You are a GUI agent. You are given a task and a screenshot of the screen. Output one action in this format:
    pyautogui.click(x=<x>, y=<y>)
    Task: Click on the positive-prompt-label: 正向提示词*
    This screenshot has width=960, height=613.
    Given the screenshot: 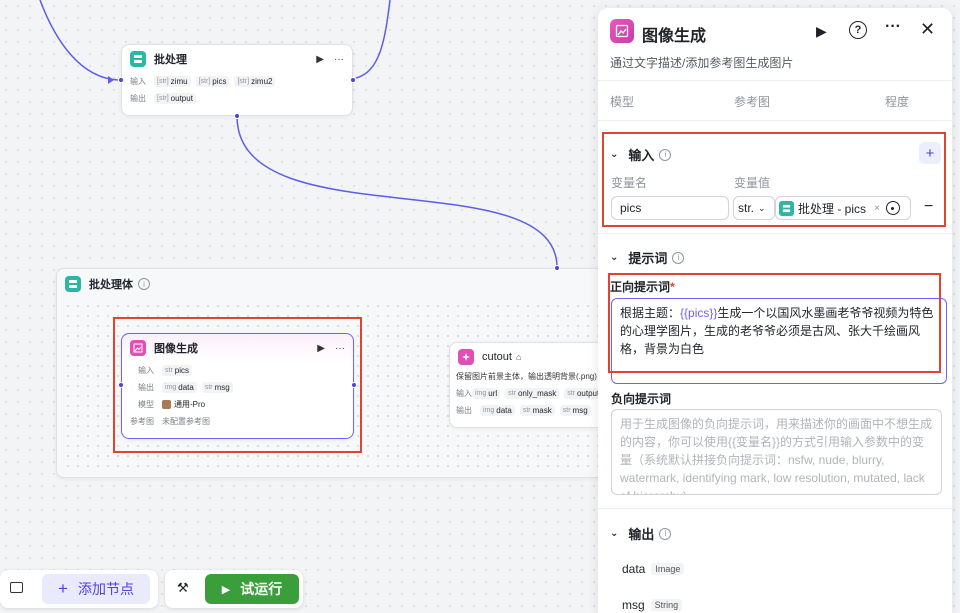 What is the action you would take?
    pyautogui.click(x=642, y=286)
    